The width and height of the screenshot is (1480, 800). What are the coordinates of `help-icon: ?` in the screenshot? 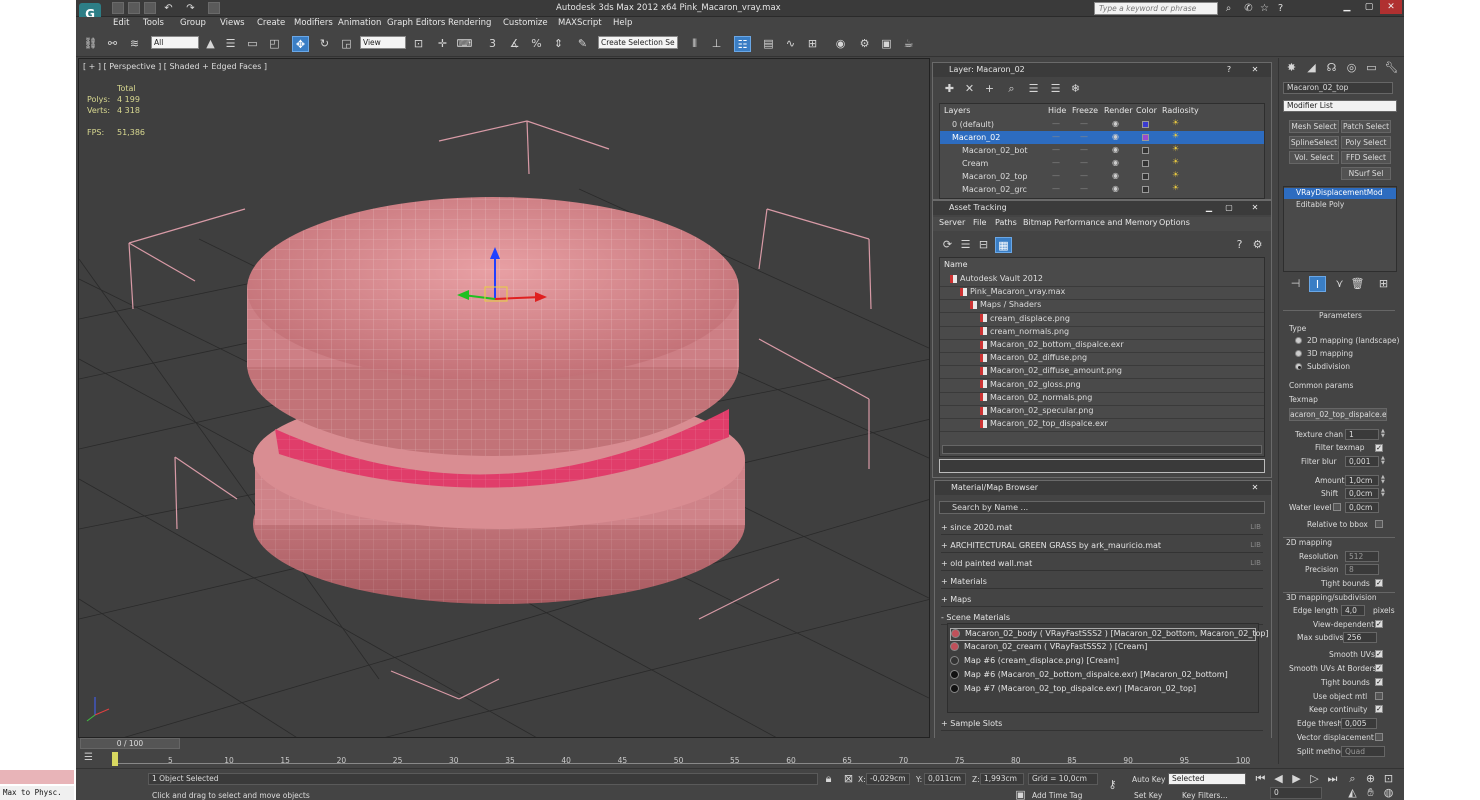 It's located at (1280, 8).